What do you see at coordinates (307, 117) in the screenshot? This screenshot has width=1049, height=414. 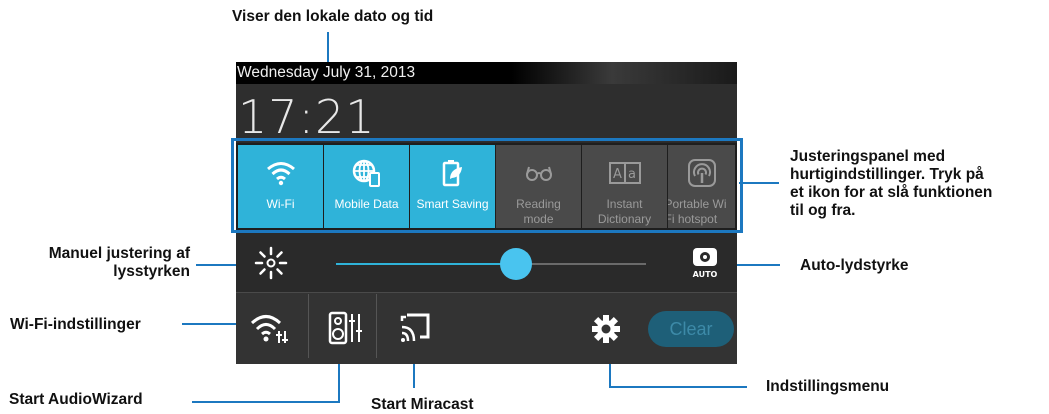 I see `clock-time: 17:21` at bounding box center [307, 117].